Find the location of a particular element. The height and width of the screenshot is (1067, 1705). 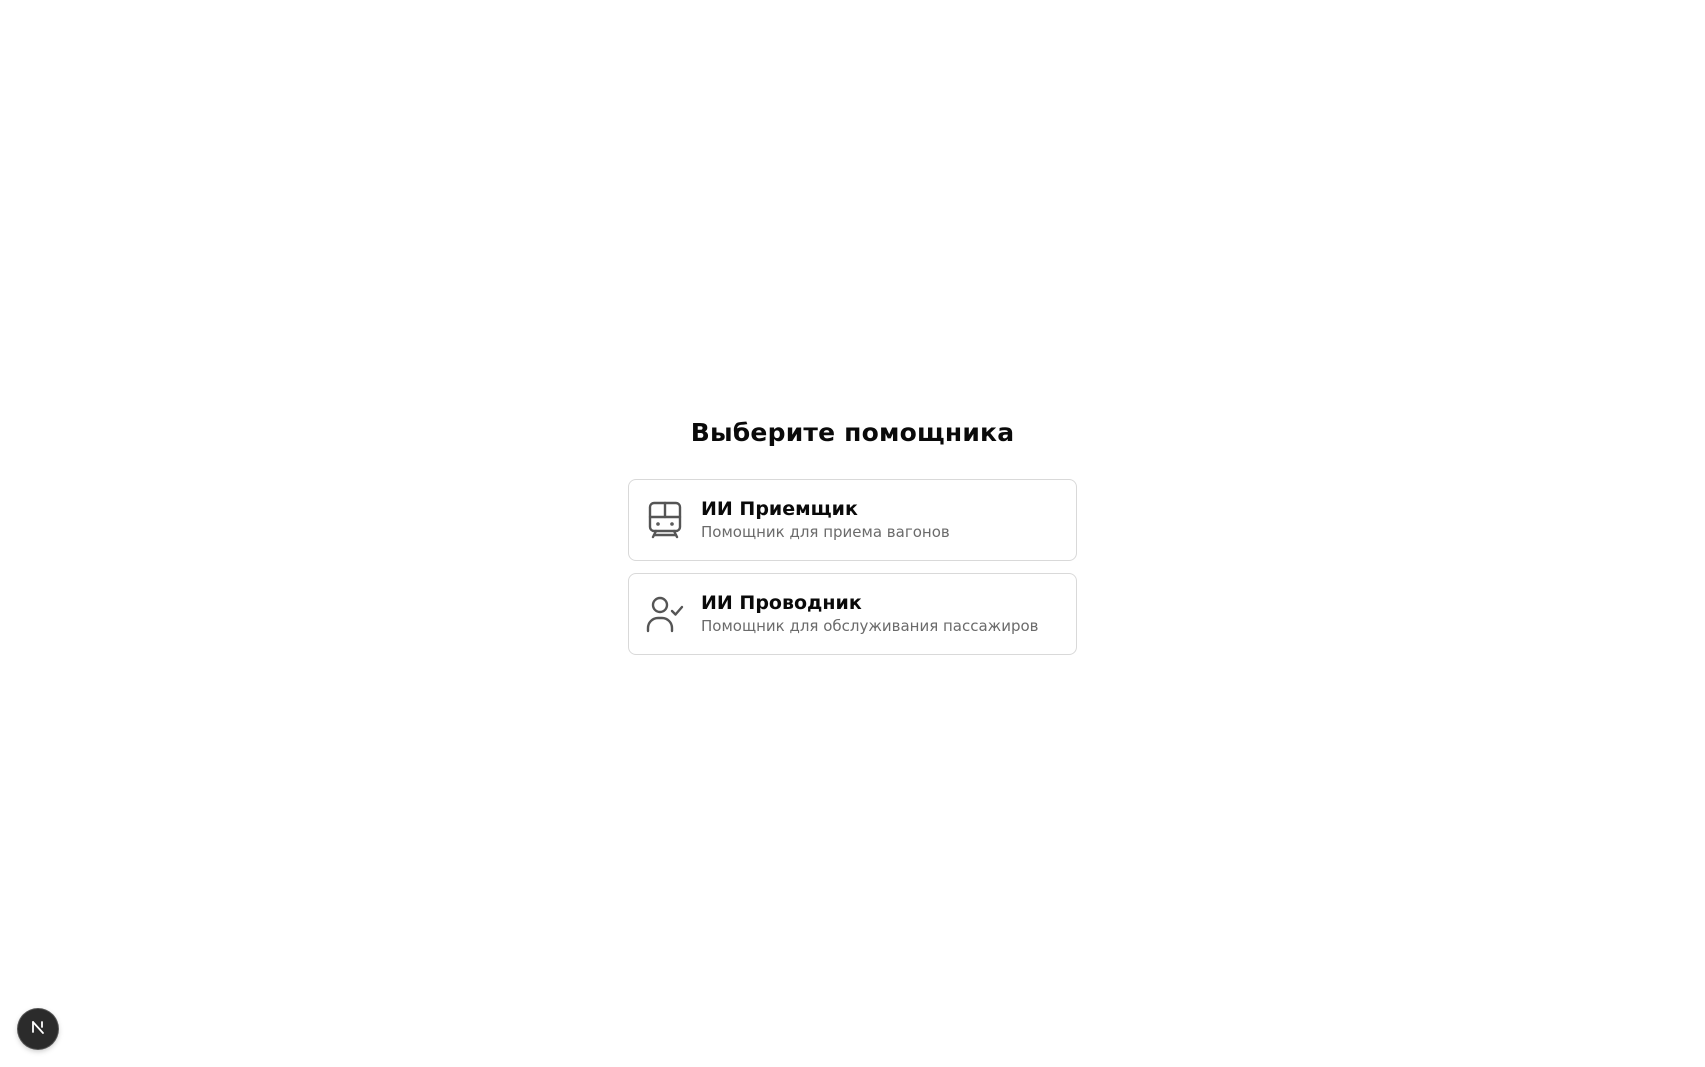

assistant-option-description: Помощник для приема вагонов is located at coordinates (825, 532).